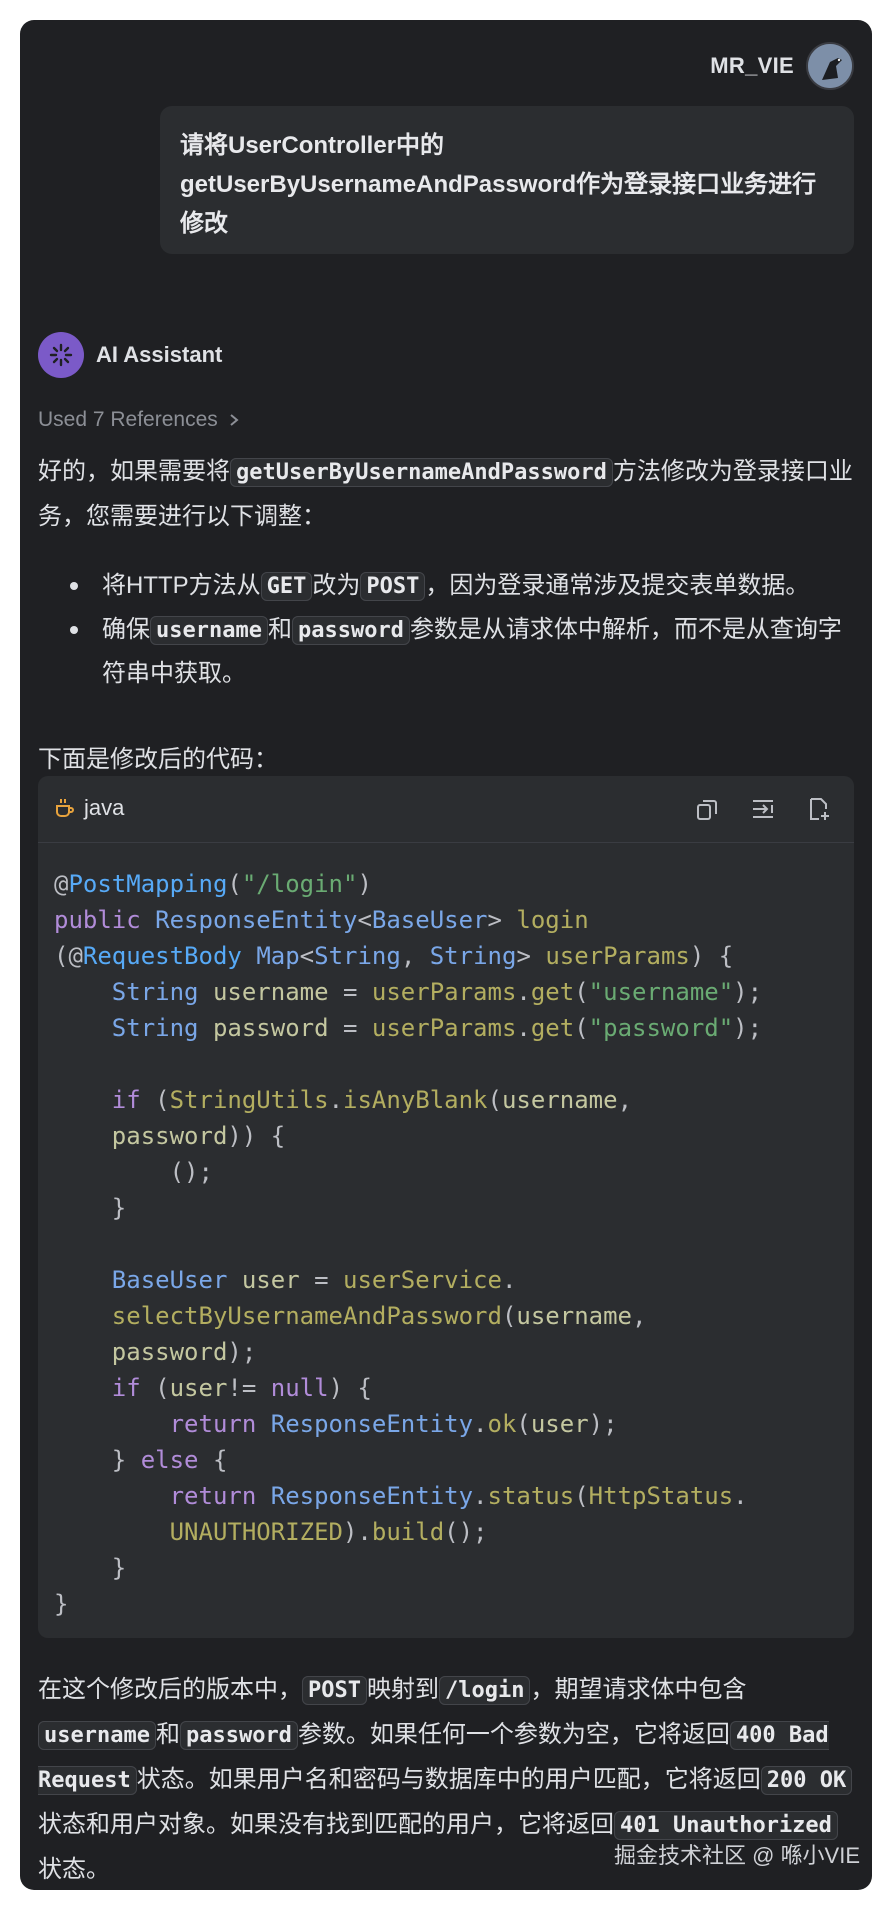 The image size is (892, 1910). Describe the element at coordinates (460, 586) in the screenshot. I see `list-item: 将HTTP方法从 GET 改为 POST ，因为登录通常涉及提交表单数据。` at that location.